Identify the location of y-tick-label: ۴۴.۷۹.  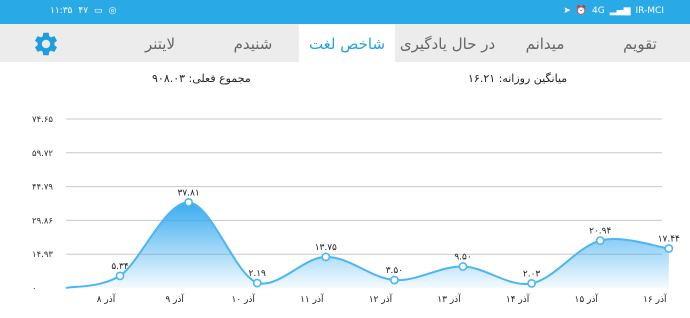
(42, 188).